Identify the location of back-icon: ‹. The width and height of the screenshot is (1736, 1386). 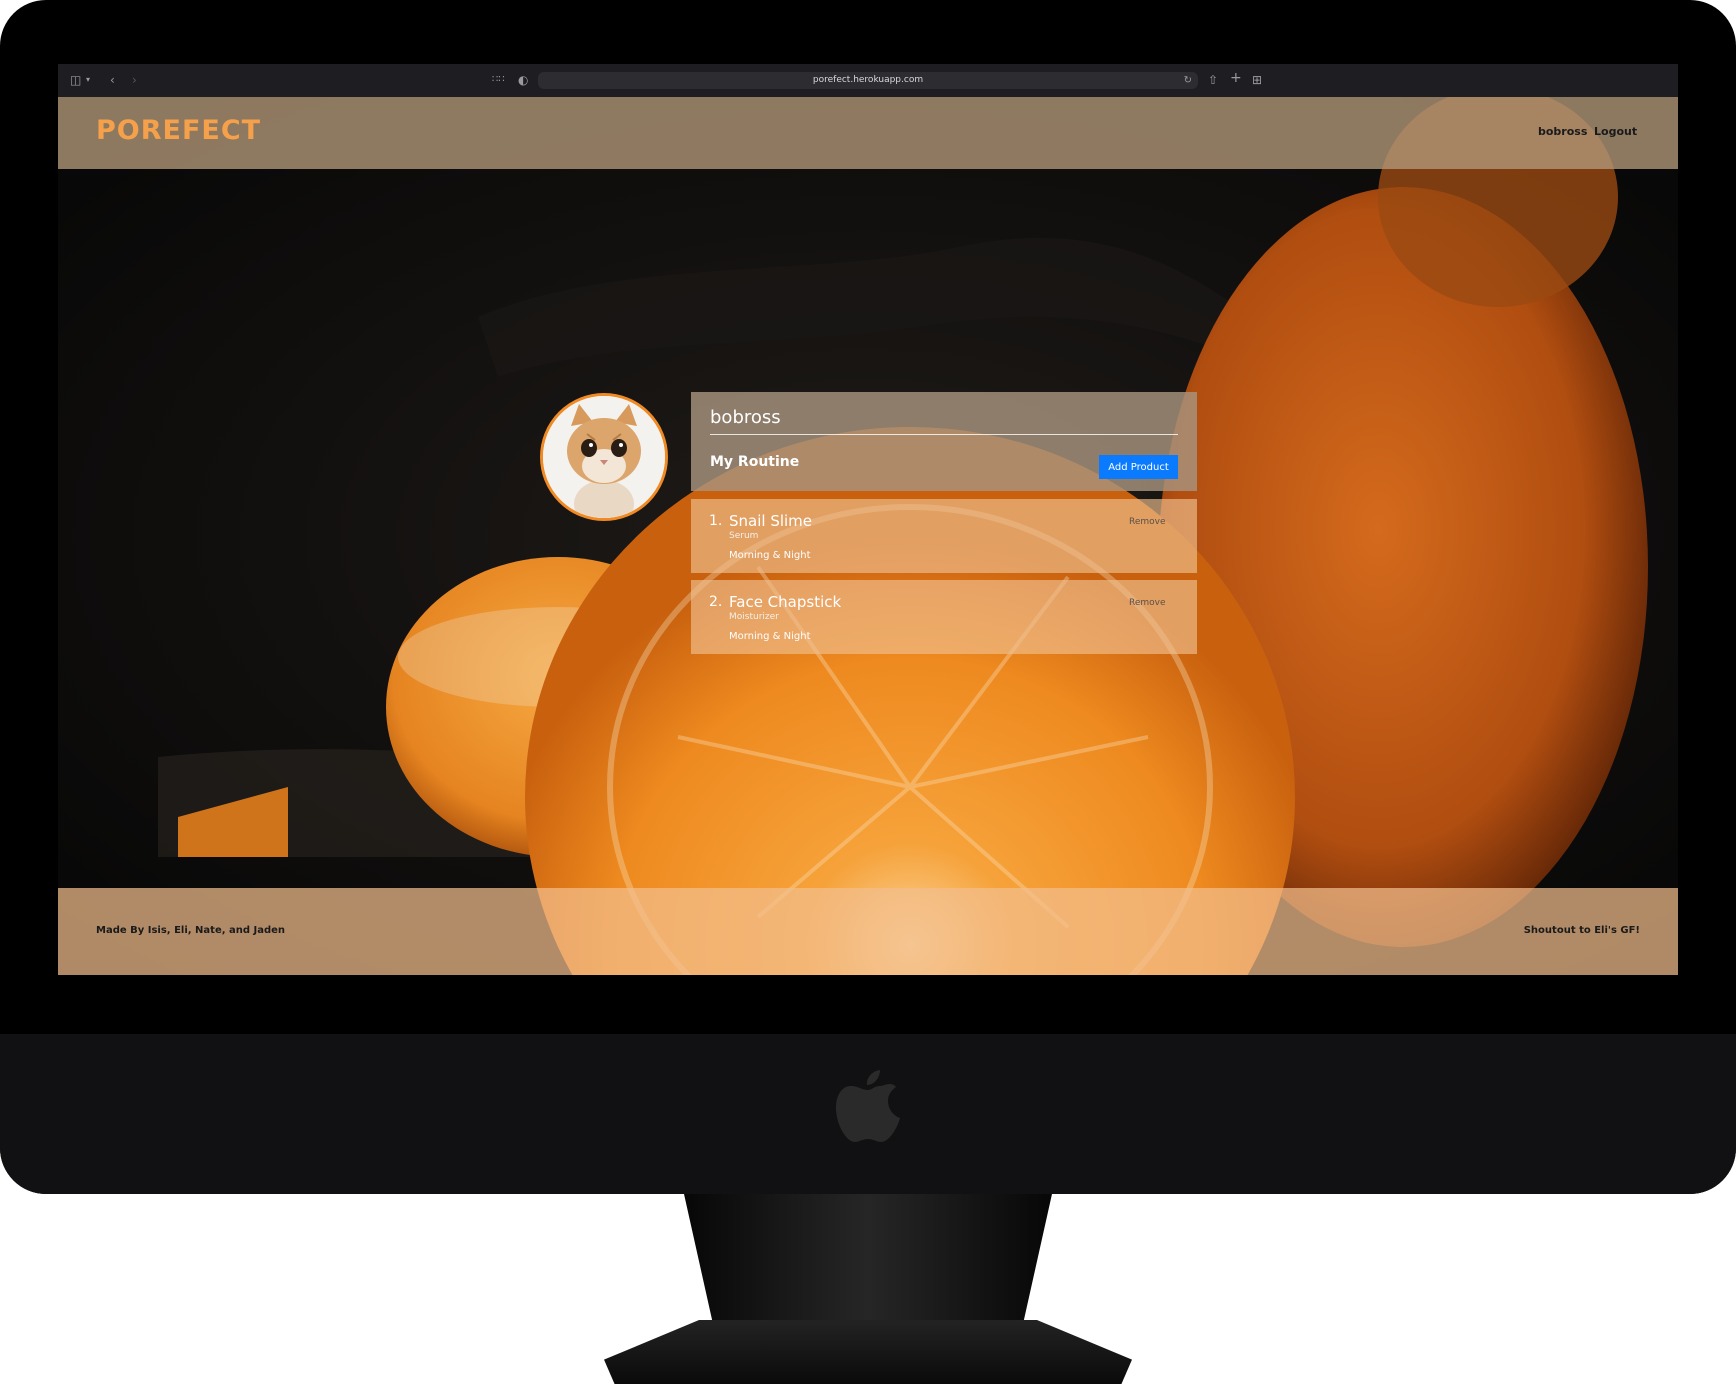
(112, 80).